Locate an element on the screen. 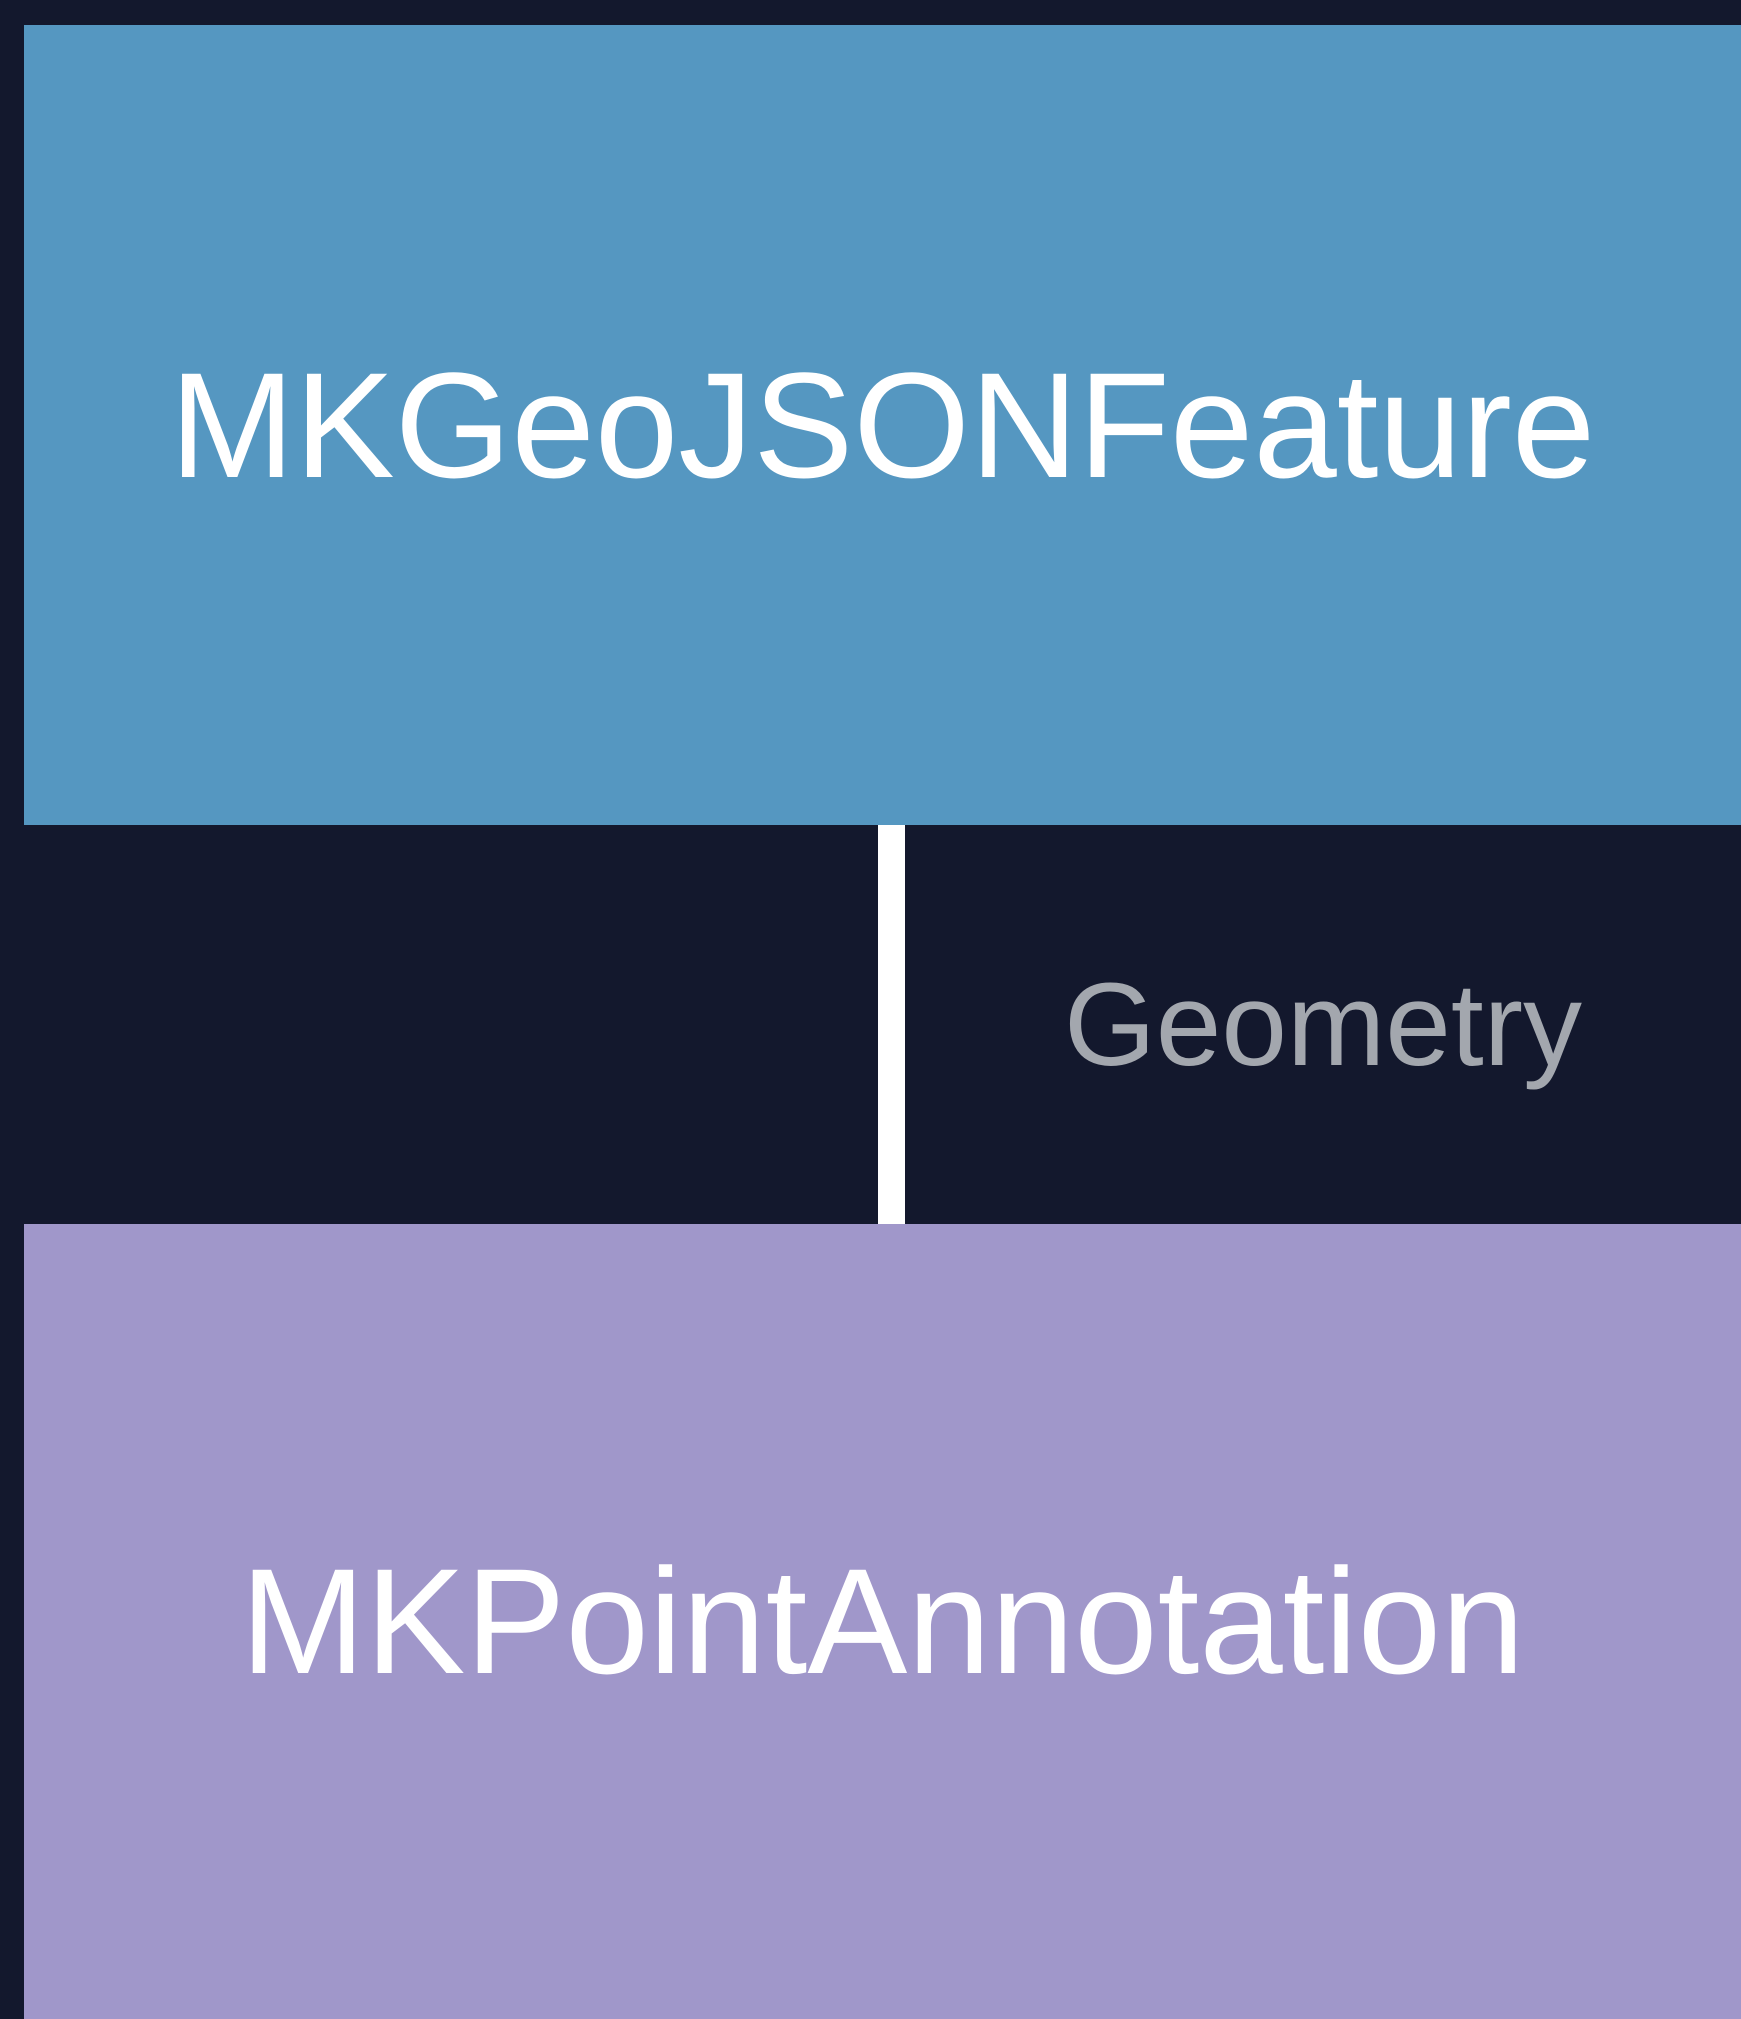 This screenshot has height=2019, width=1741. relationship-label-container: Geometry is located at coordinates (1323, 1024).